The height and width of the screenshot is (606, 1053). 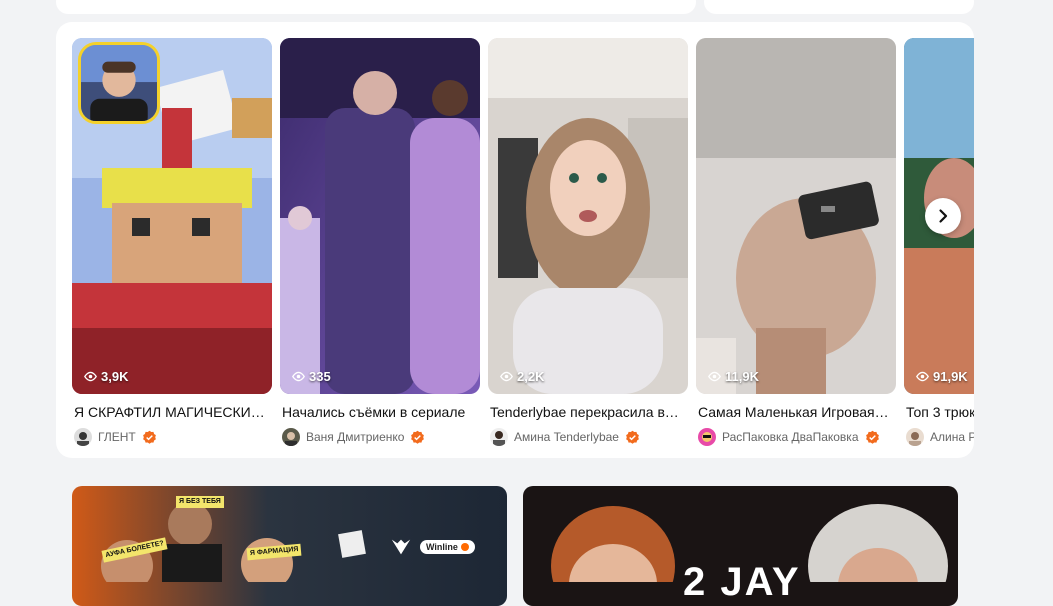 I want to click on short-thumbnail: 2,2K, so click(x=588, y=216).